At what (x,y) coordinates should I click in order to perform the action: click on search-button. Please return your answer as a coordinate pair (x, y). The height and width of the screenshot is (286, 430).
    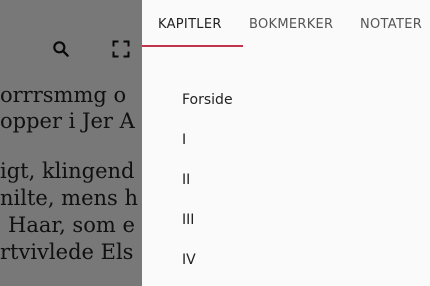
    Looking at the image, I should click on (61, 49).